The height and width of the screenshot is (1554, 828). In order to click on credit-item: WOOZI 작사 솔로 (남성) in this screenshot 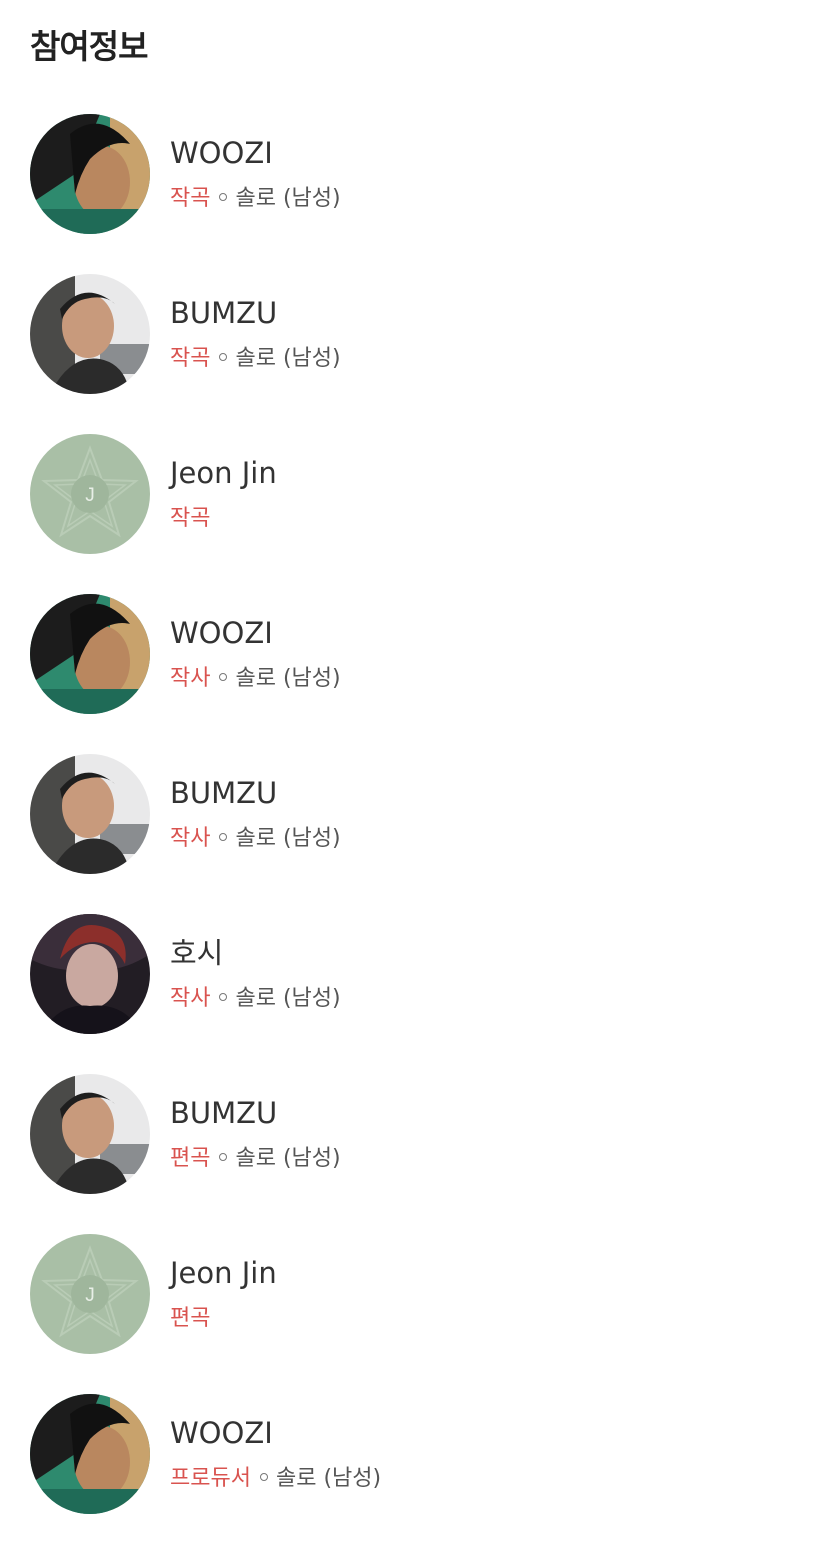, I will do `click(414, 674)`.